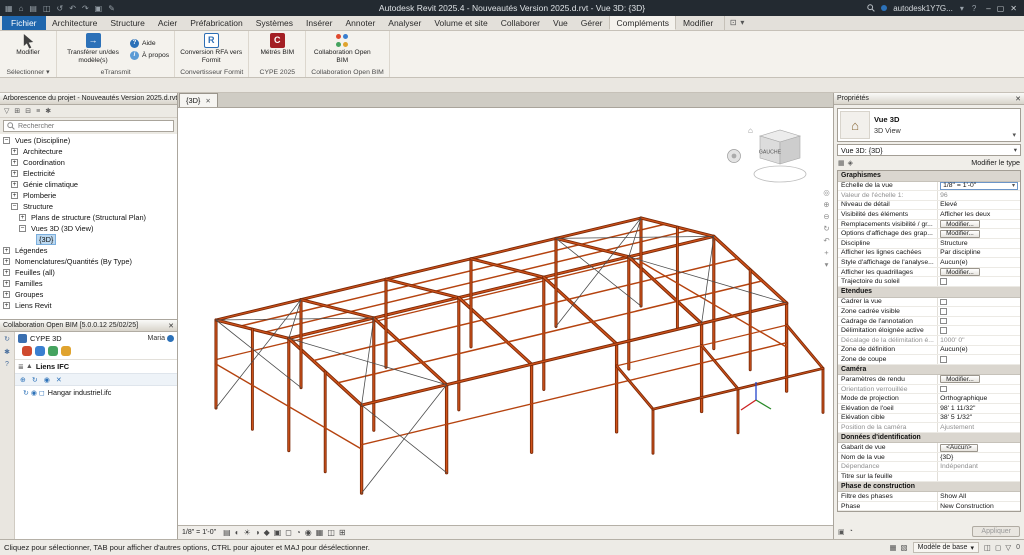  Describe the element at coordinates (24, 22) in the screenshot. I see `tab-fichier: Fichier` at that location.